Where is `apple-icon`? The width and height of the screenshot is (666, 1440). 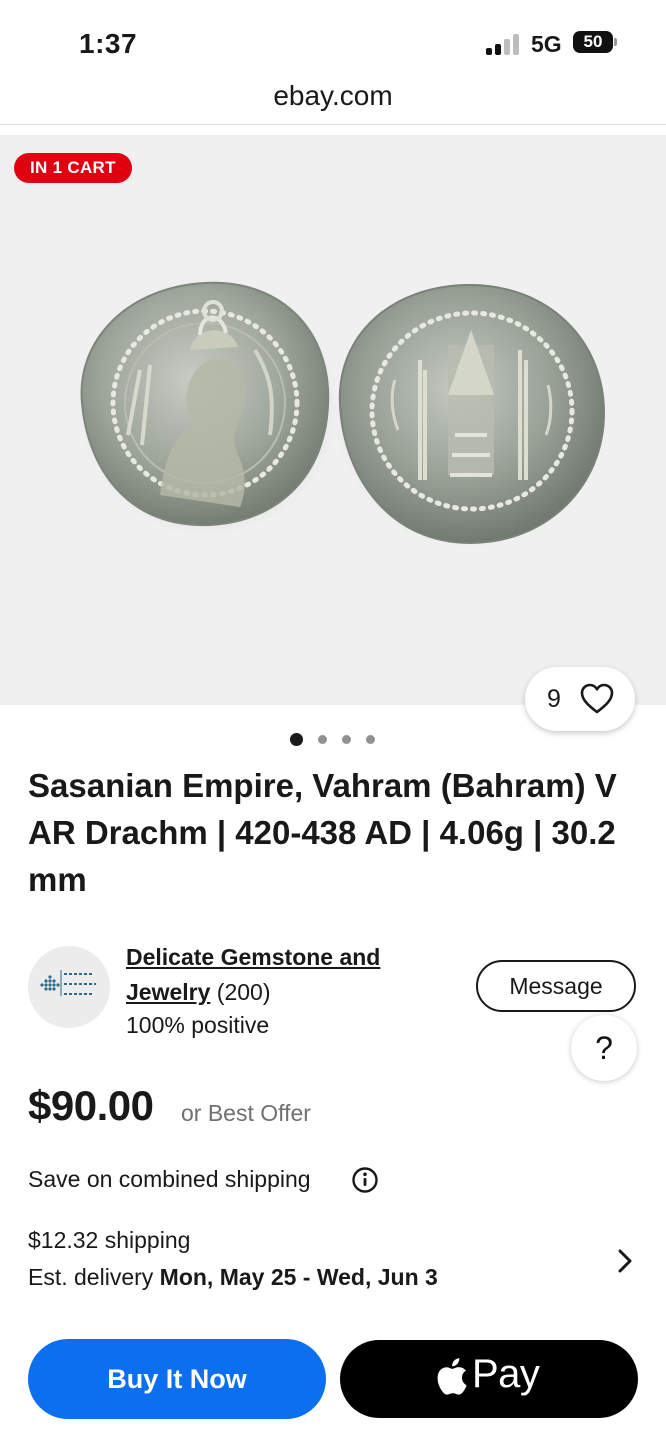
apple-icon is located at coordinates (452, 1376).